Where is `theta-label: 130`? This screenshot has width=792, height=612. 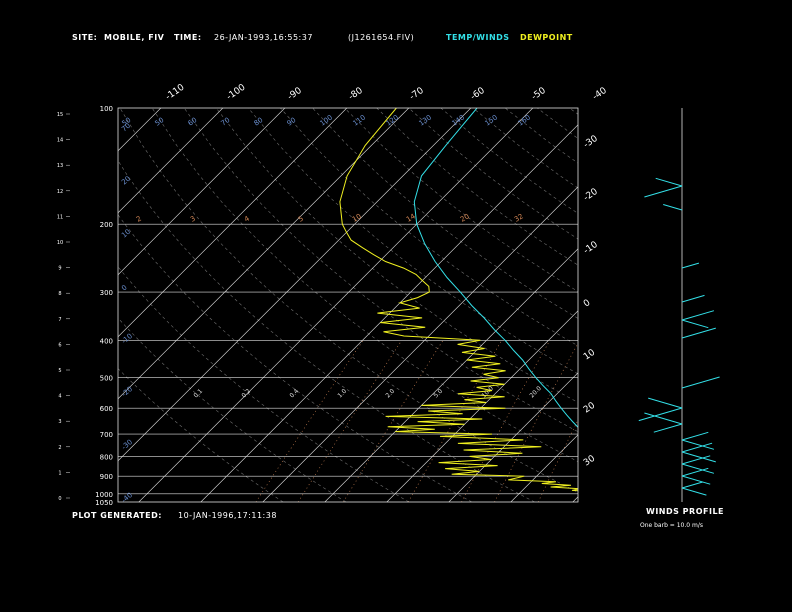 theta-label: 130 is located at coordinates (426, 120).